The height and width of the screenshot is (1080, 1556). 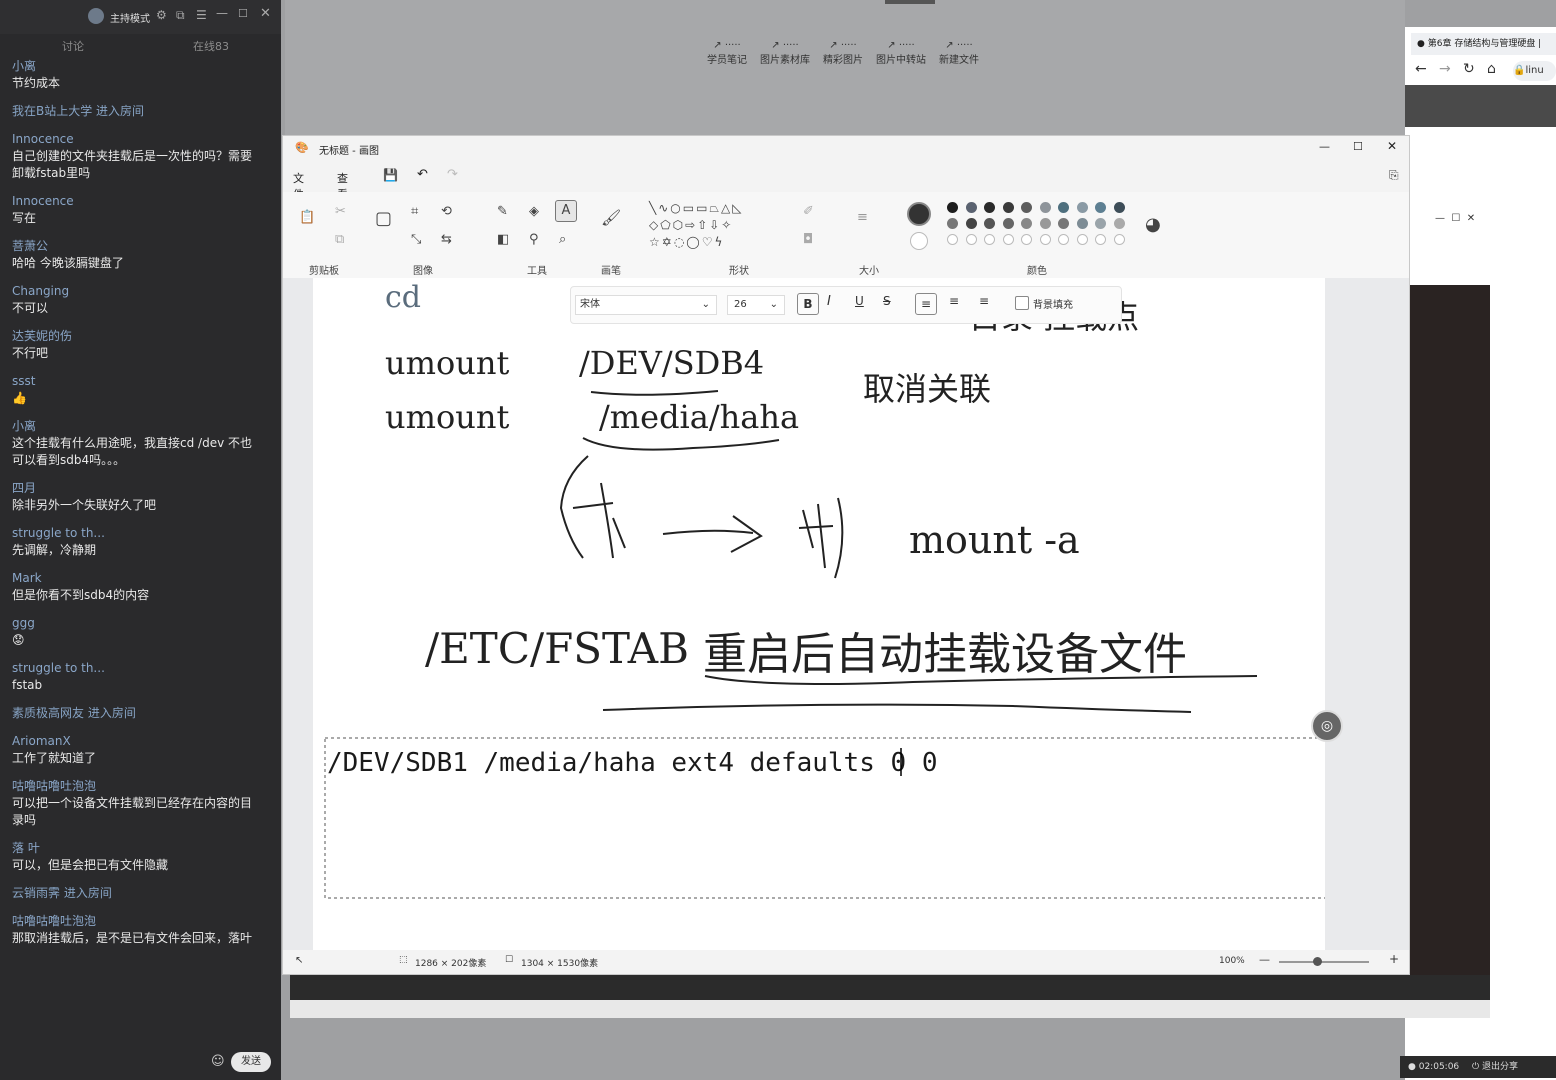 I want to click on menu-icon: ☰, so click(x=201, y=15).